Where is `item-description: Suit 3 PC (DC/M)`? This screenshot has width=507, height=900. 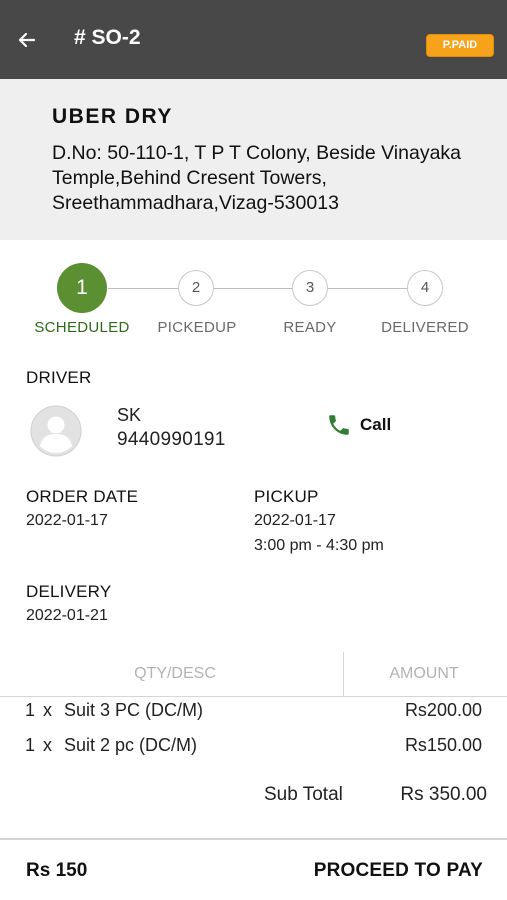
item-description: Suit 3 PC (DC/M) is located at coordinates (134, 710).